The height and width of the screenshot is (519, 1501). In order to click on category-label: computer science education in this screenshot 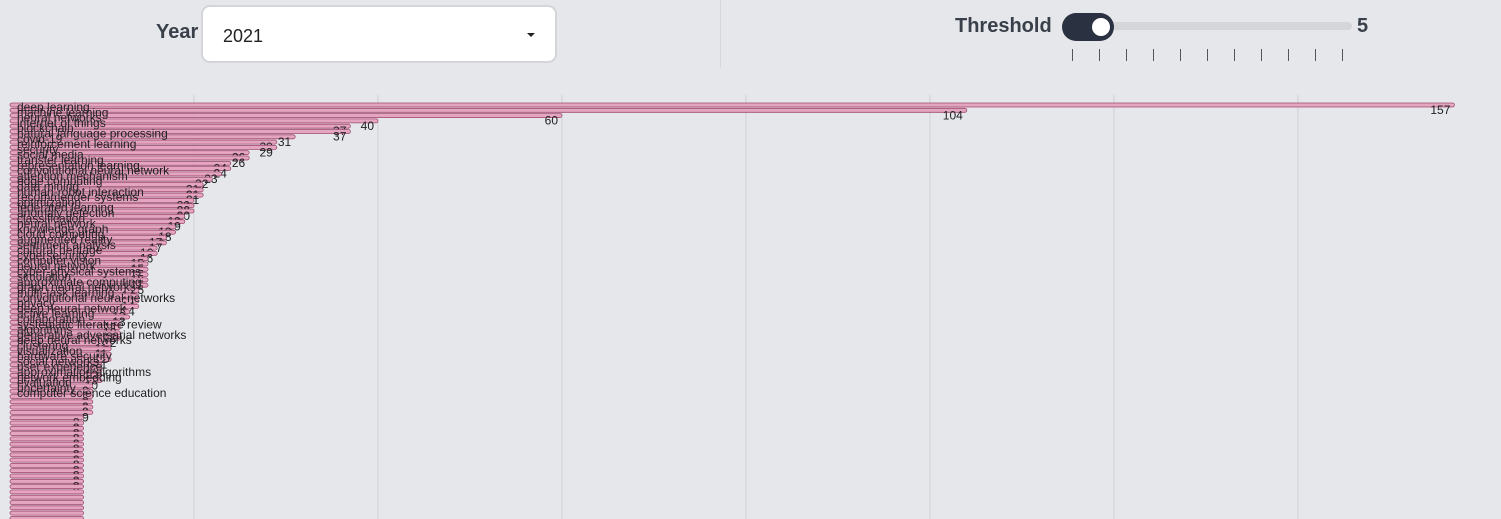, I will do `click(91, 393)`.